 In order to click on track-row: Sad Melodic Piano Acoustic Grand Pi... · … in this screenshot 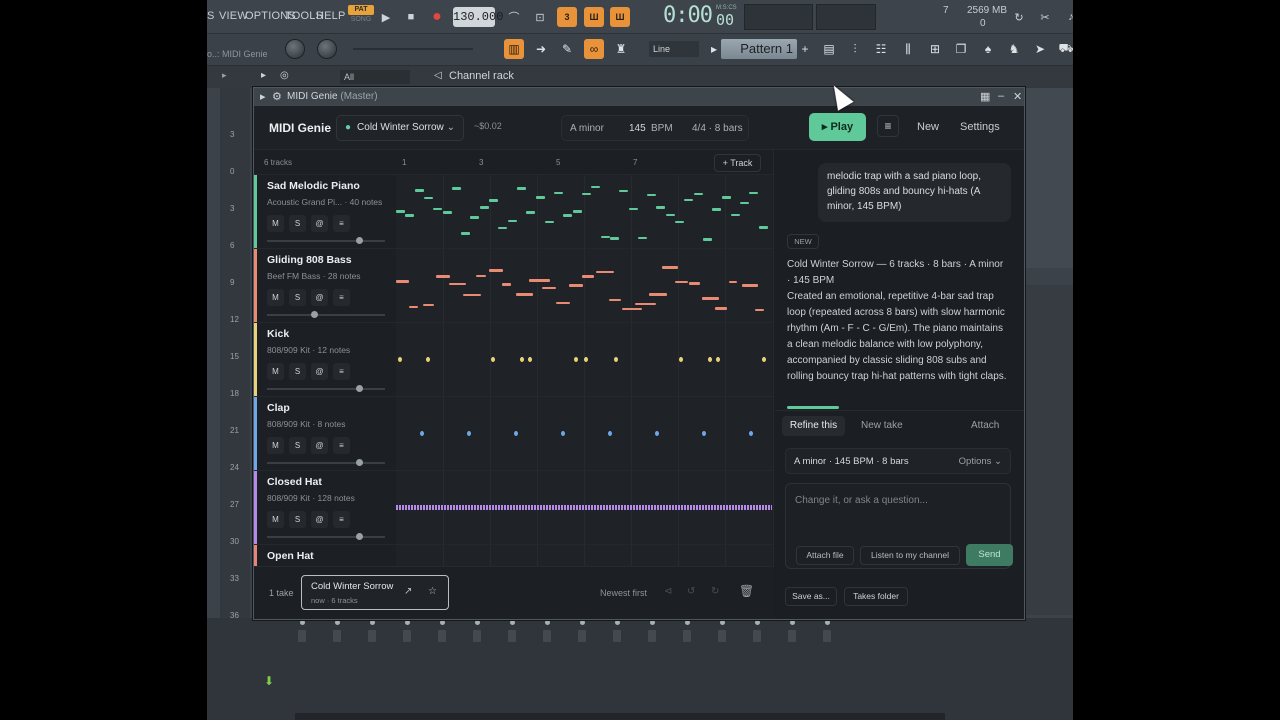, I will do `click(513, 211)`.